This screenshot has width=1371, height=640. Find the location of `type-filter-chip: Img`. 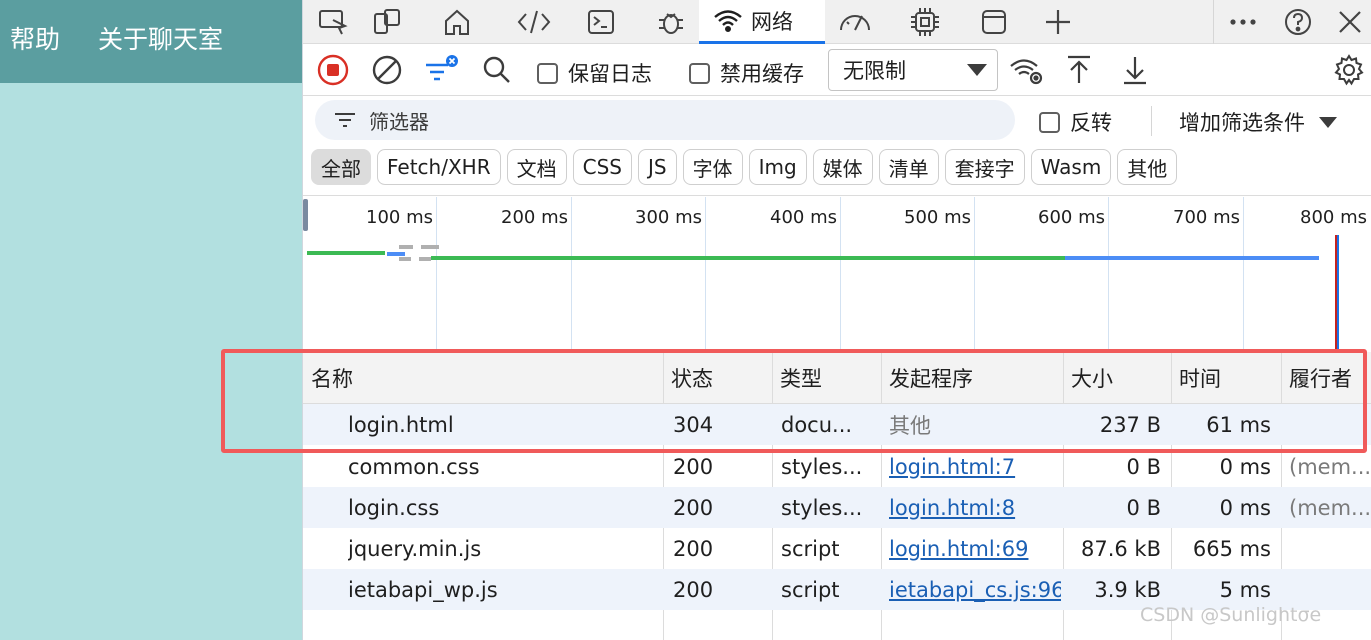

type-filter-chip: Img is located at coordinates (777, 167).